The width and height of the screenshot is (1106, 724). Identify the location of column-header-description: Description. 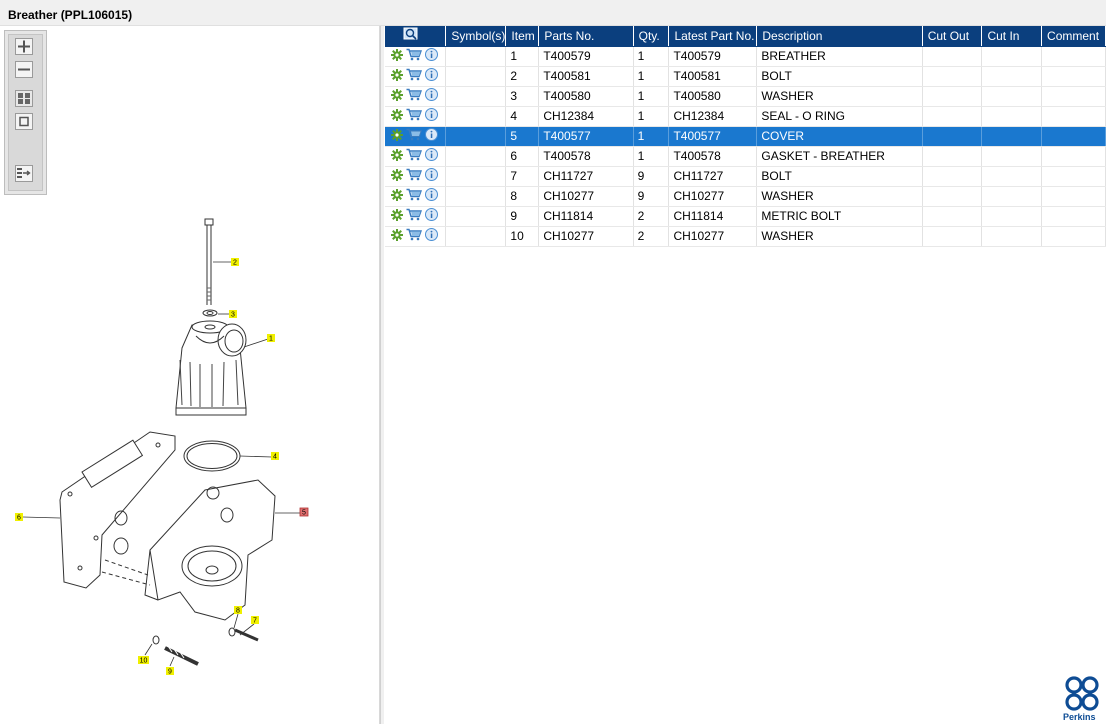
(839, 36).